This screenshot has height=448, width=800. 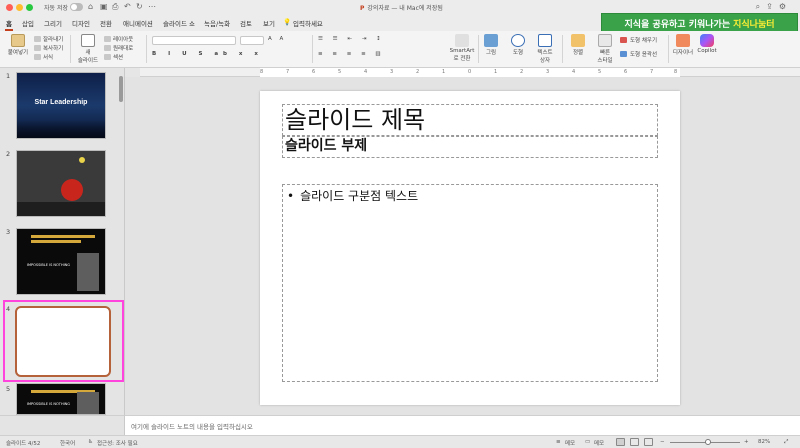 What do you see at coordinates (462, 425) in the screenshot?
I see `notes-pane: 여기에 슬라이드 노트의 내용을 입력하십시오` at bounding box center [462, 425].